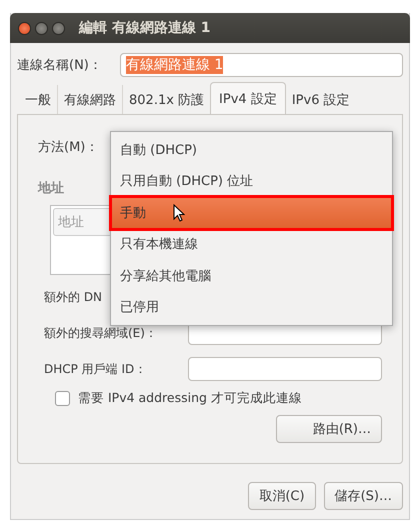 The height and width of the screenshot is (530, 419). What do you see at coordinates (144, 28) in the screenshot?
I see `window-title: 編輯 有線網路連線 1` at bounding box center [144, 28].